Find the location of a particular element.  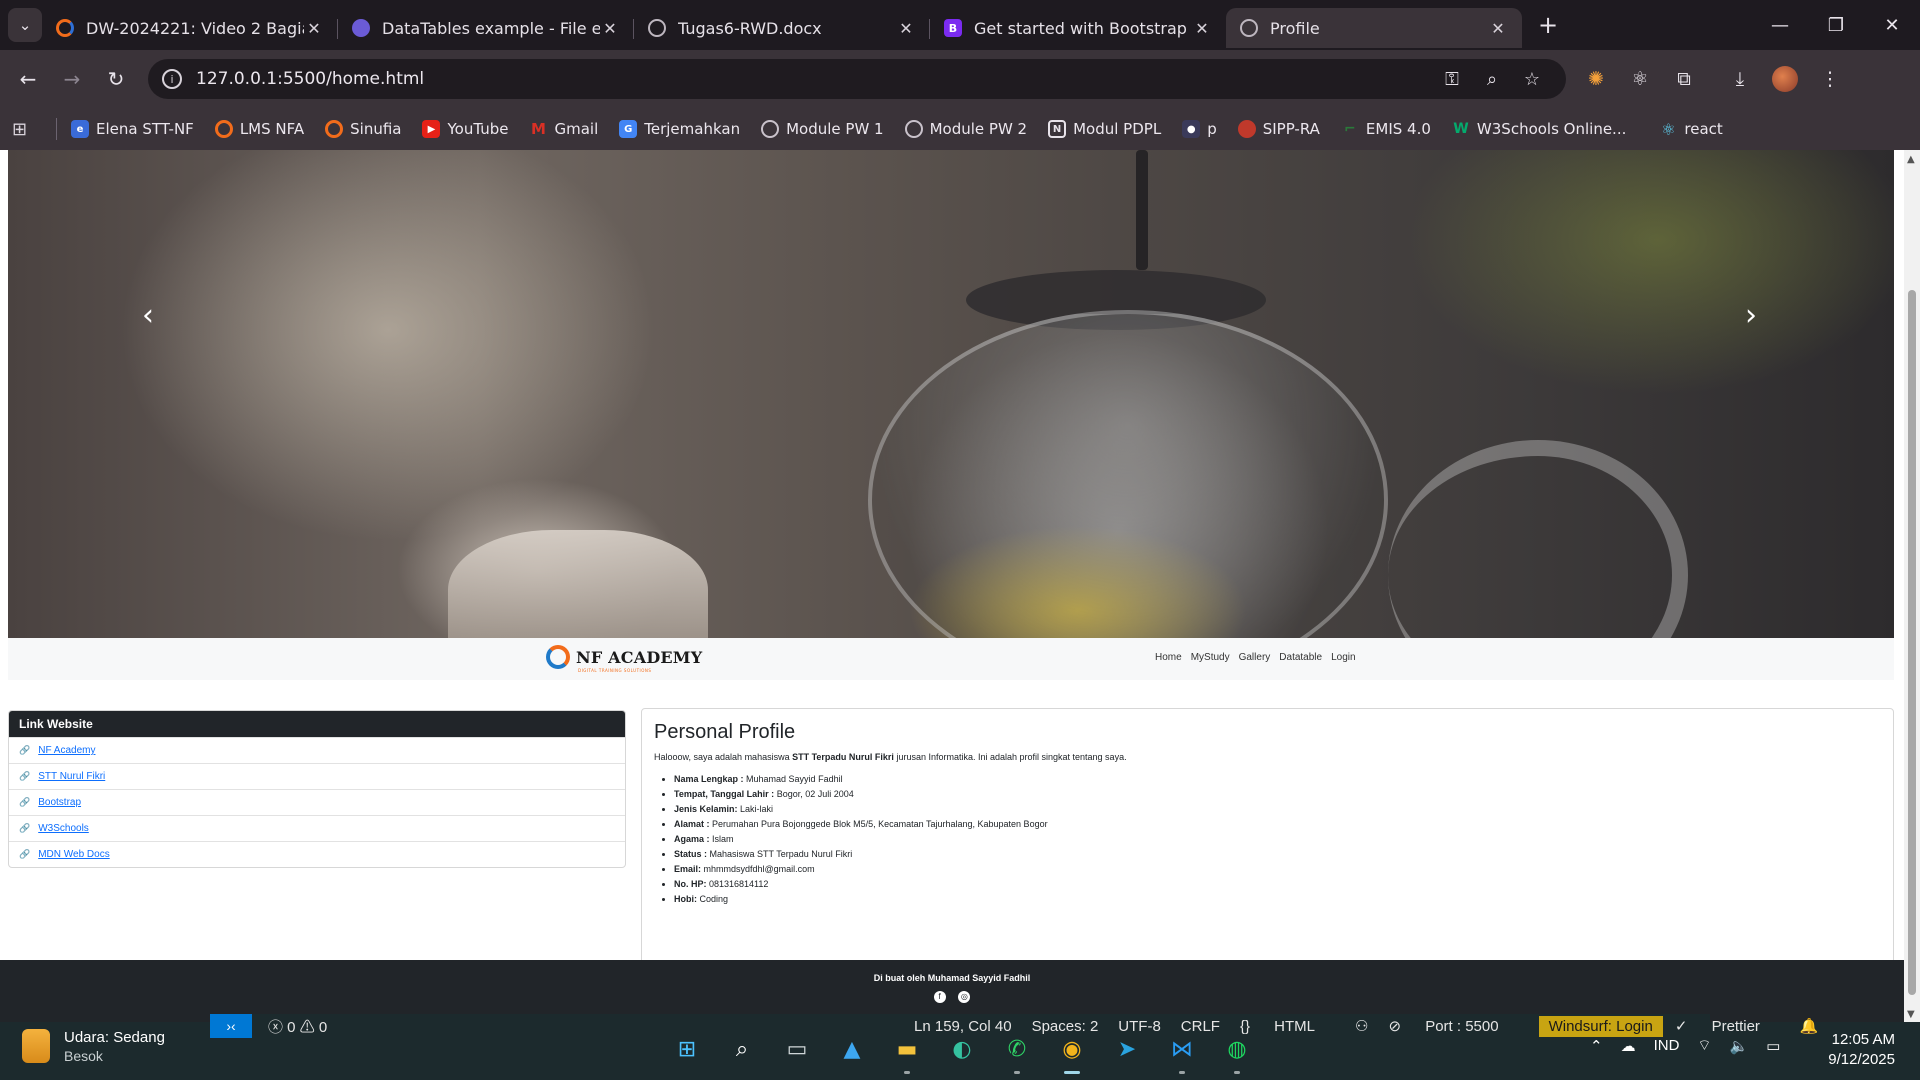

facebook-icon: f is located at coordinates (939, 997).